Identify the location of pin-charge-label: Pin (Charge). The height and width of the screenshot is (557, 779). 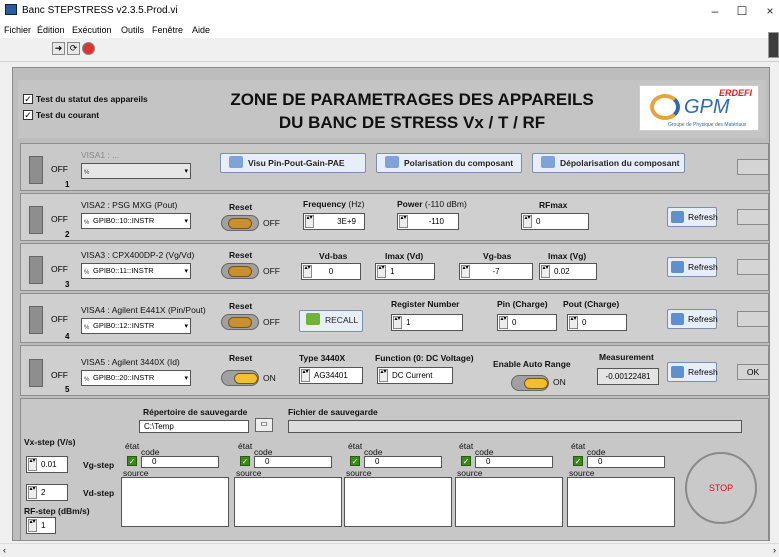
(522, 304).